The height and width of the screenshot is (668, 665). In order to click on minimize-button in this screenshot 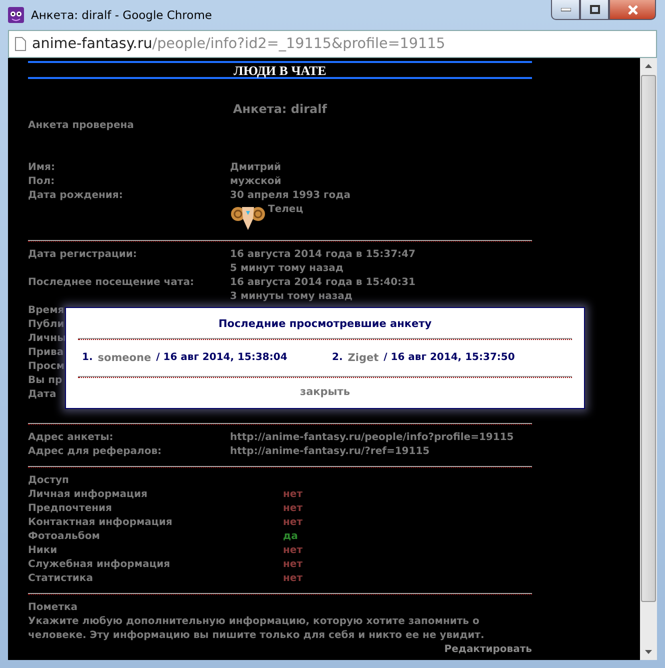, I will do `click(565, 10)`.